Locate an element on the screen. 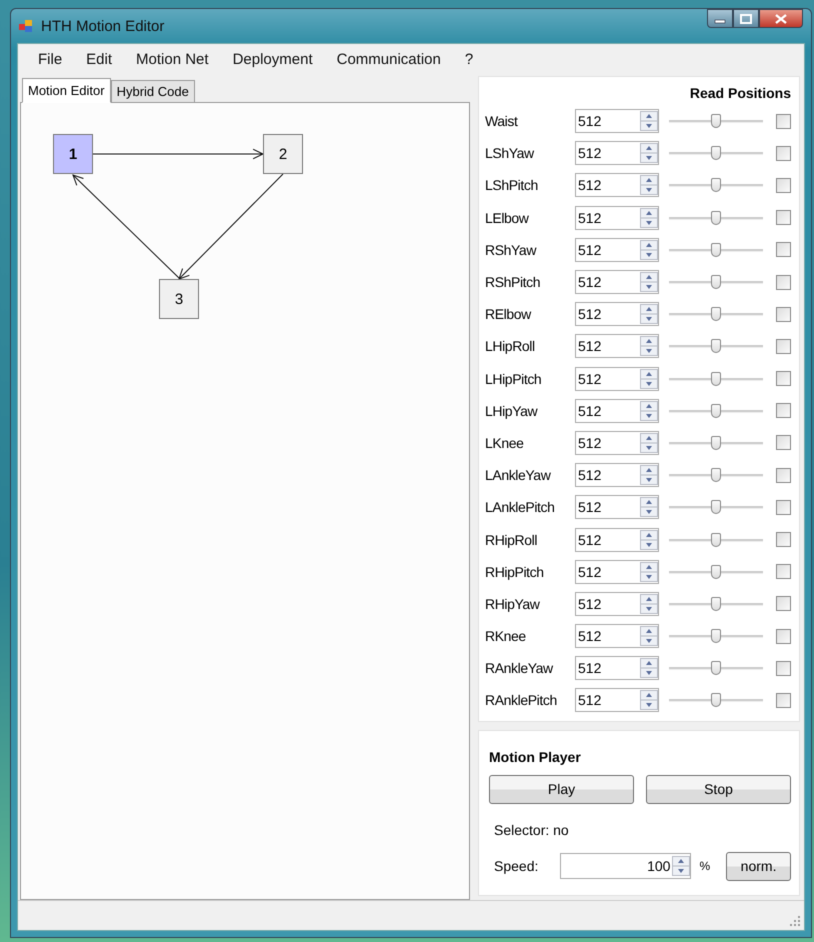  selector-status: Selector: no is located at coordinates (532, 830).